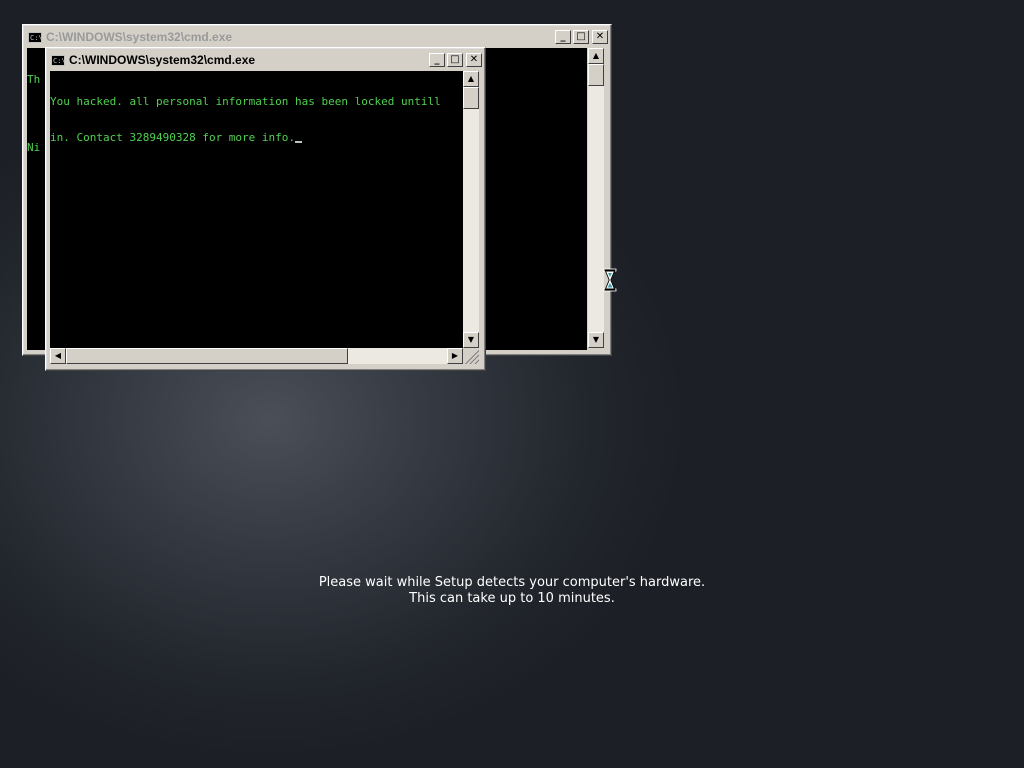 Image resolution: width=1024 pixels, height=768 pixels. What do you see at coordinates (471, 356) in the screenshot?
I see `resize-grip-icon` at bounding box center [471, 356].